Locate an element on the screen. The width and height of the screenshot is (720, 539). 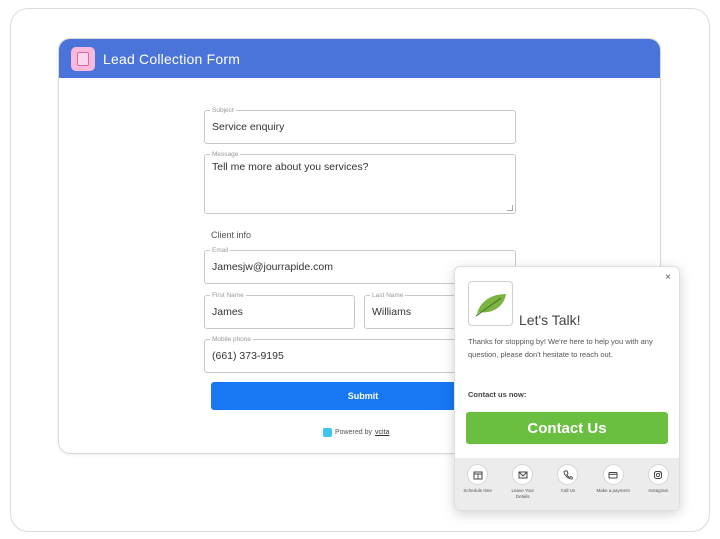
leaf-logo is located at coordinates (490, 303).